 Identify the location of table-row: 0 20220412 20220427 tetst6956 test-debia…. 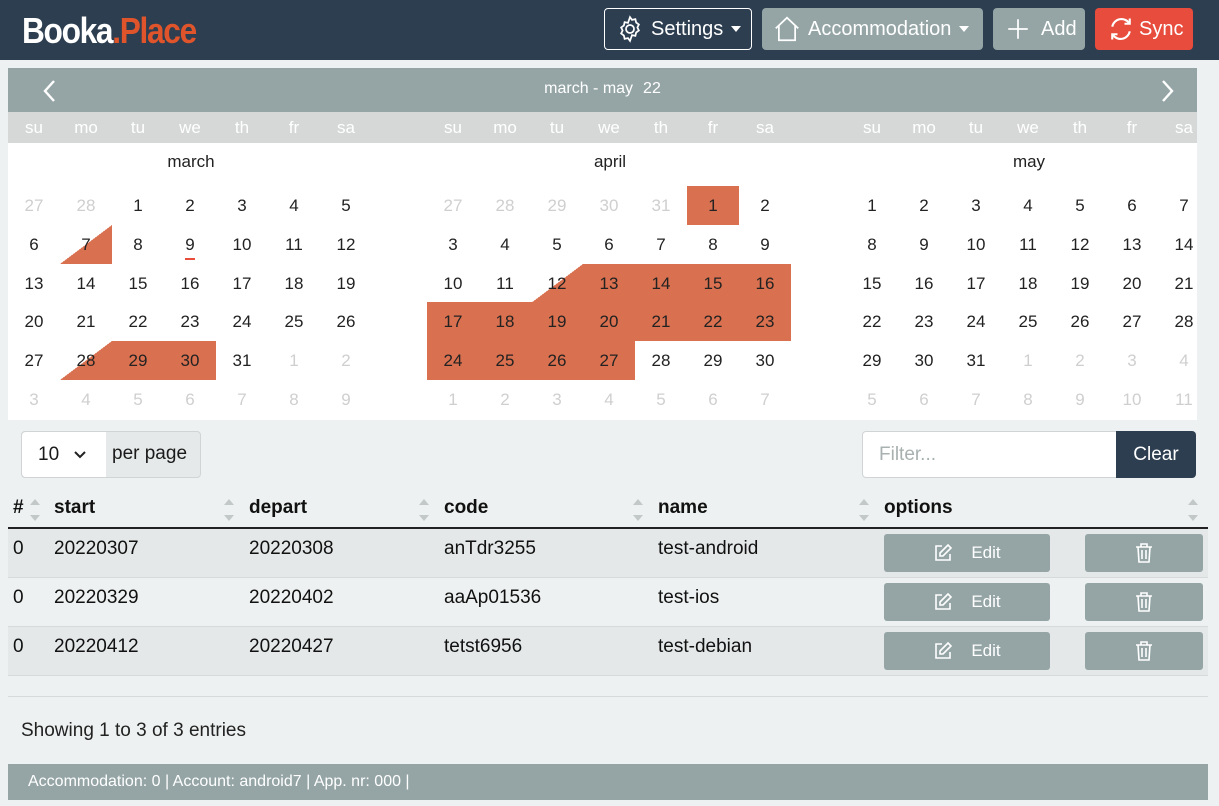
(608, 651).